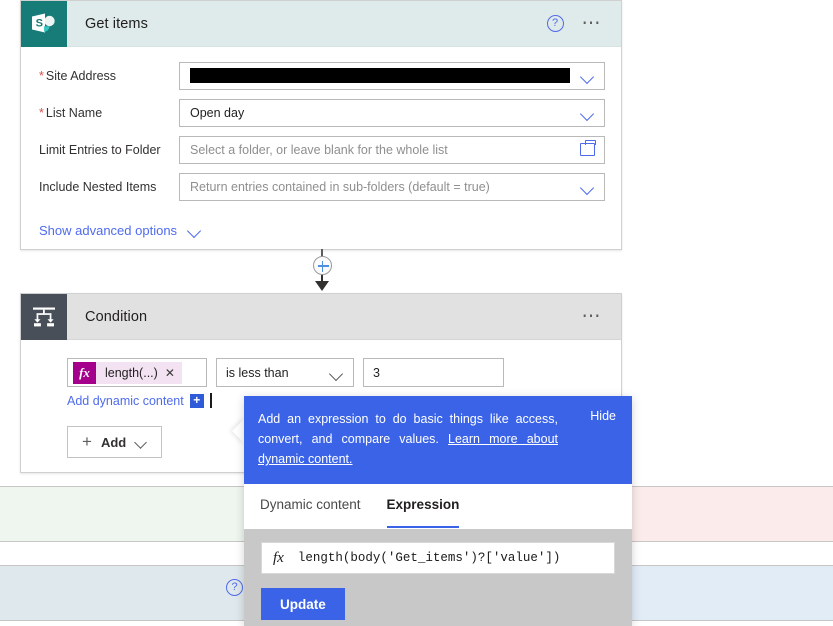 This screenshot has height=626, width=833. Describe the element at coordinates (196, 400) in the screenshot. I see `plus-badge-icon: +` at that location.